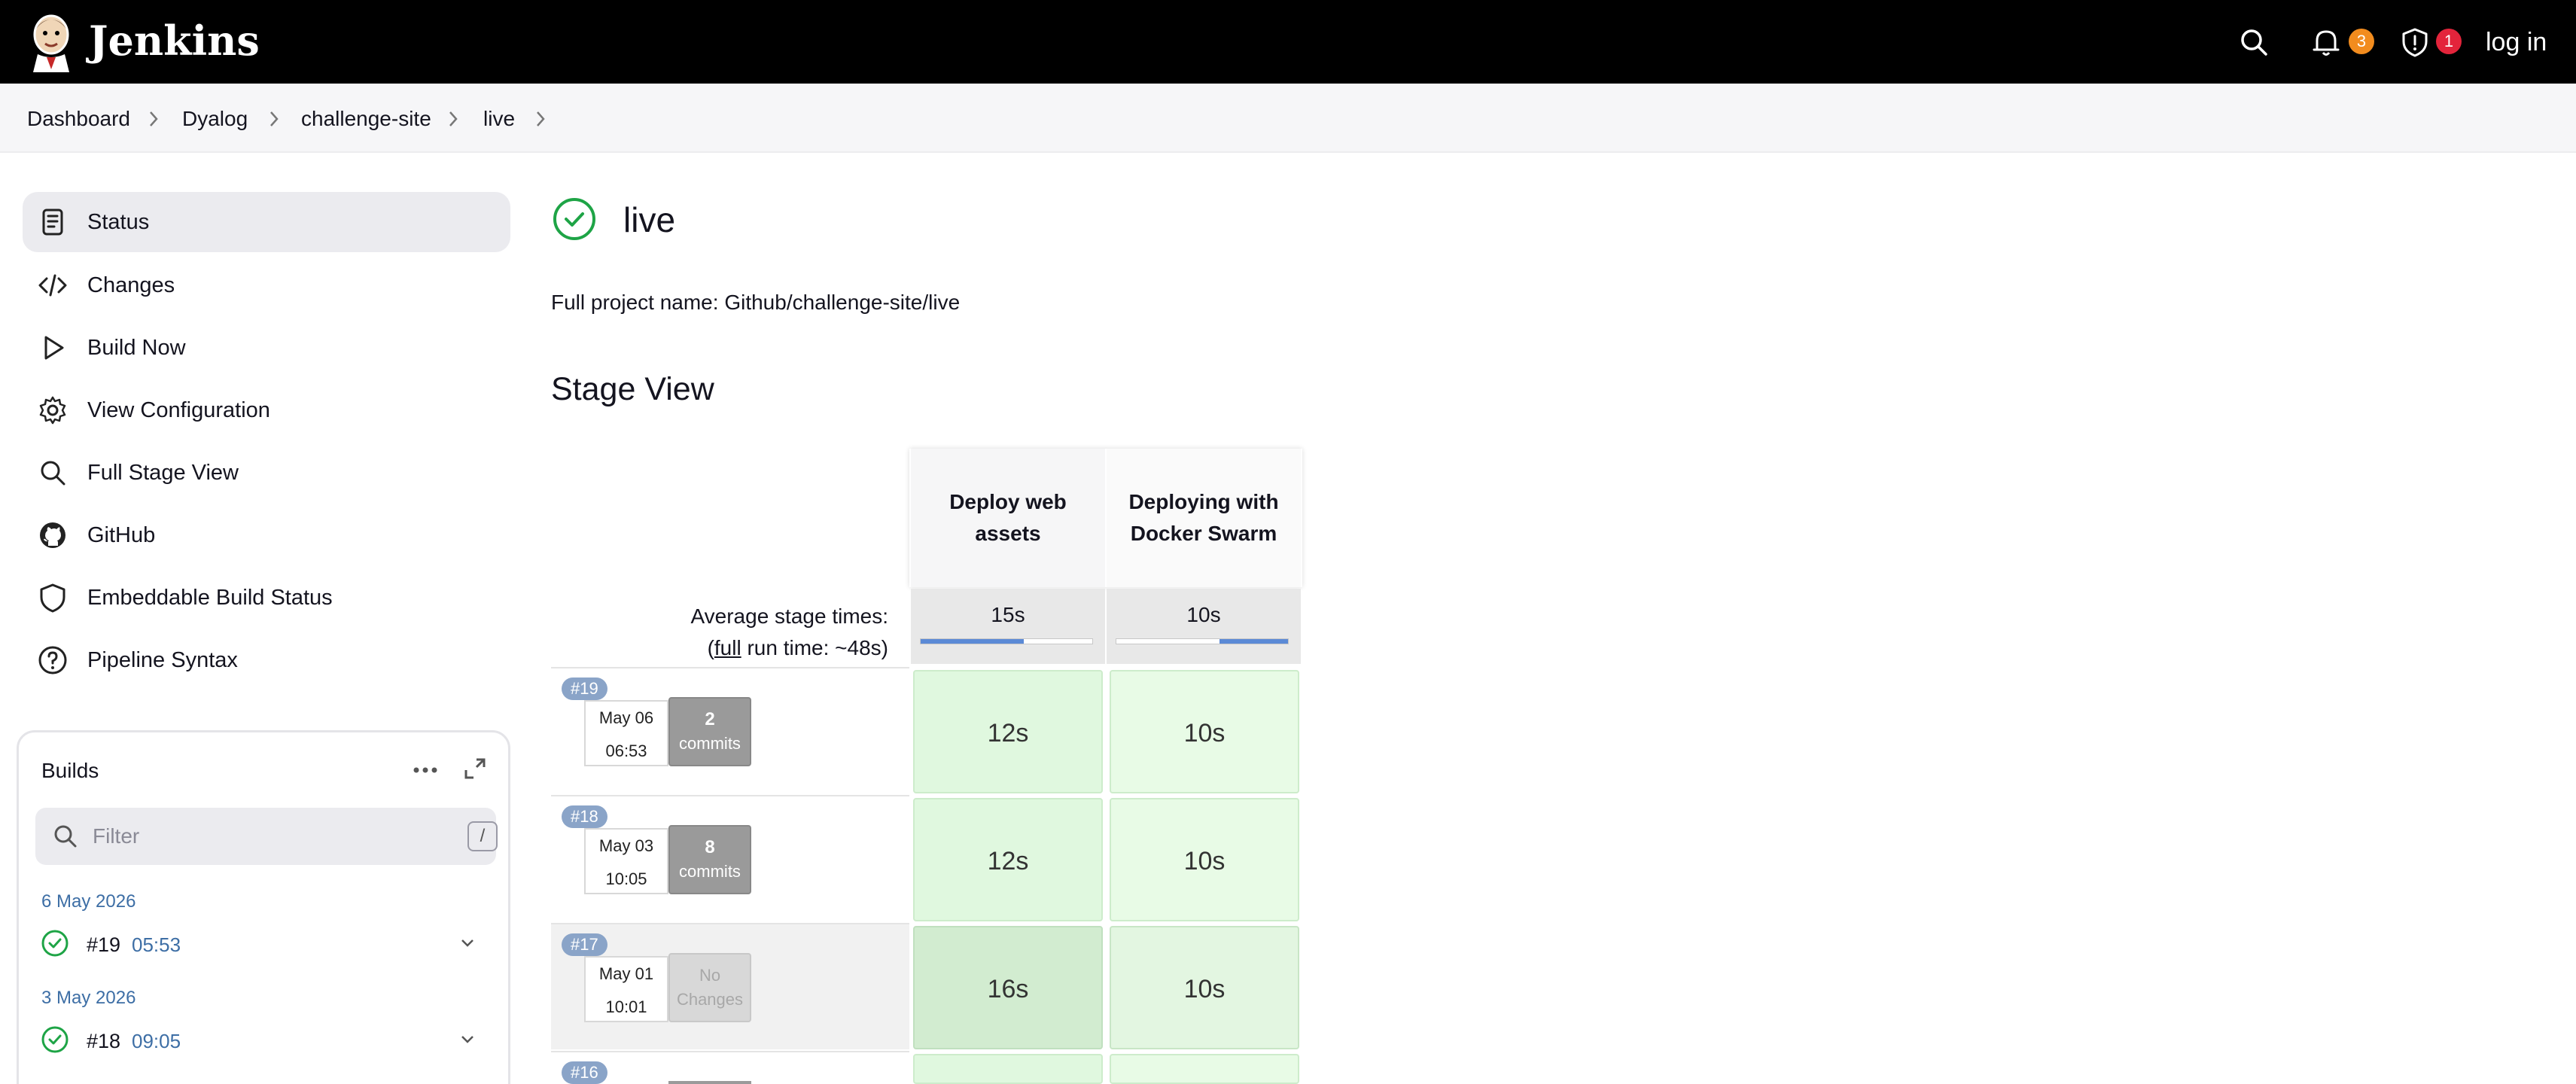  Describe the element at coordinates (122, 535) in the screenshot. I see `sidebar-item-label: GitHub` at that location.